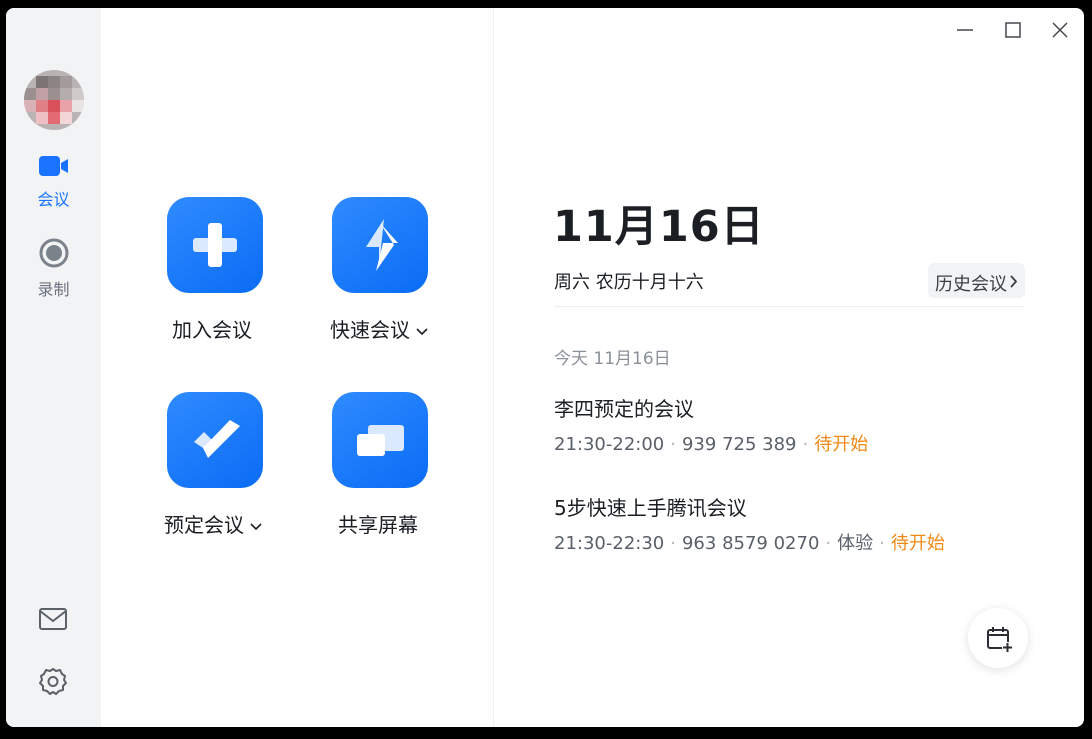  I want to click on meeting-time: 21:30-22:00, so click(609, 444).